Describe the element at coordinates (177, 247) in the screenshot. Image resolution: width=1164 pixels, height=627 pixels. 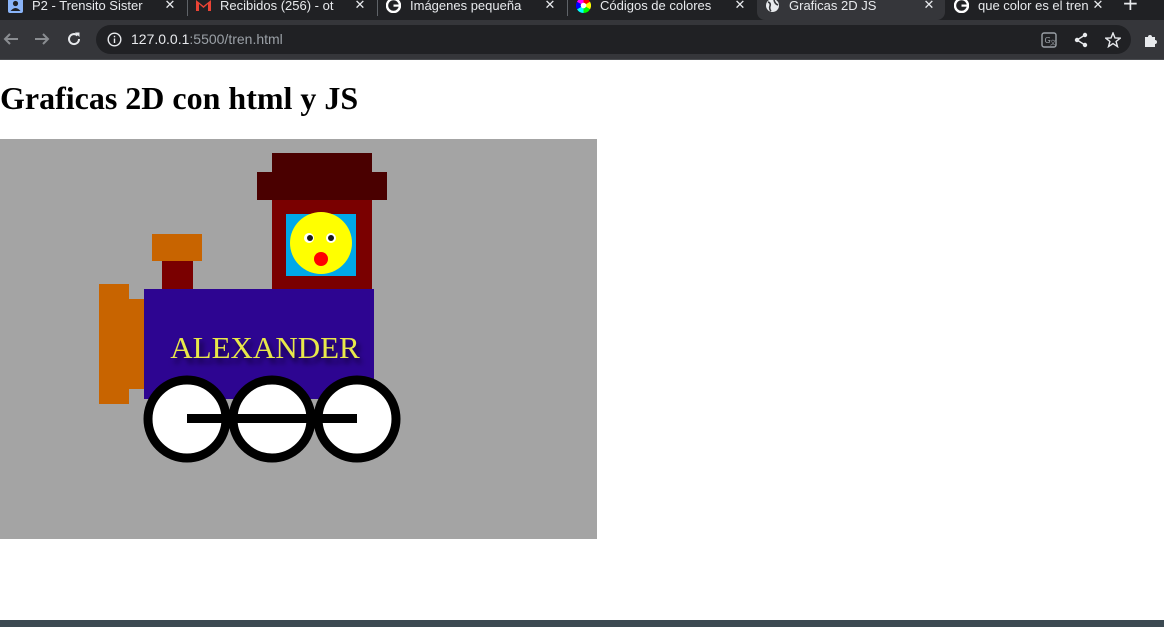
I see `chimney-cap` at that location.